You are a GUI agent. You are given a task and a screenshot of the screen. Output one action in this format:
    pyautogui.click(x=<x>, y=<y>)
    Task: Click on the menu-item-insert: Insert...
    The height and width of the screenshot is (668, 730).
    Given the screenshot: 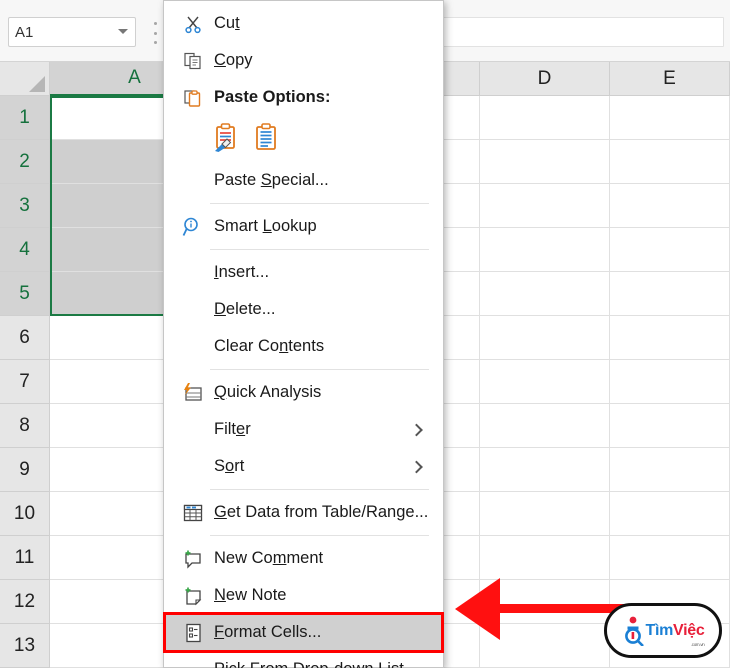 What is the action you would take?
    pyautogui.click(x=303, y=272)
    